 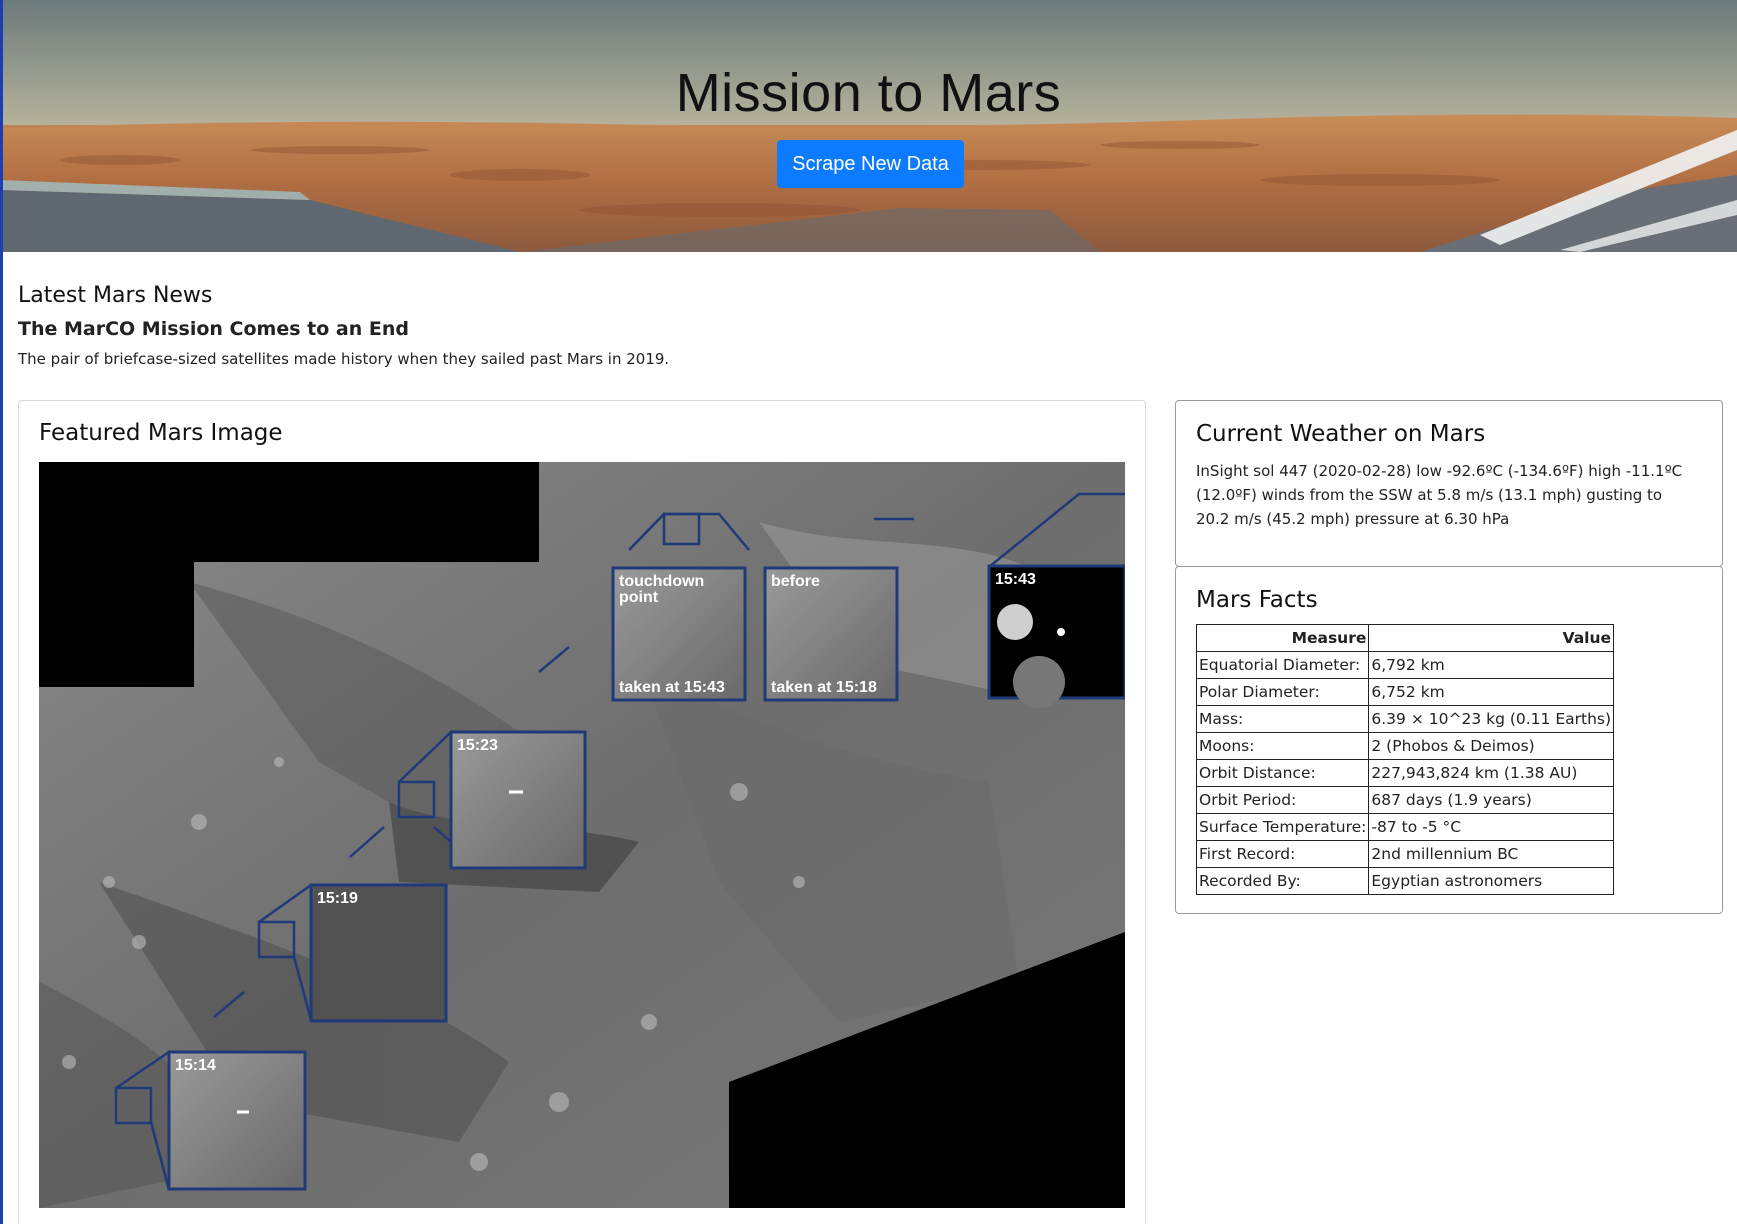 I want to click on news-title: The MarCO Mission Comes to an End, so click(x=213, y=329).